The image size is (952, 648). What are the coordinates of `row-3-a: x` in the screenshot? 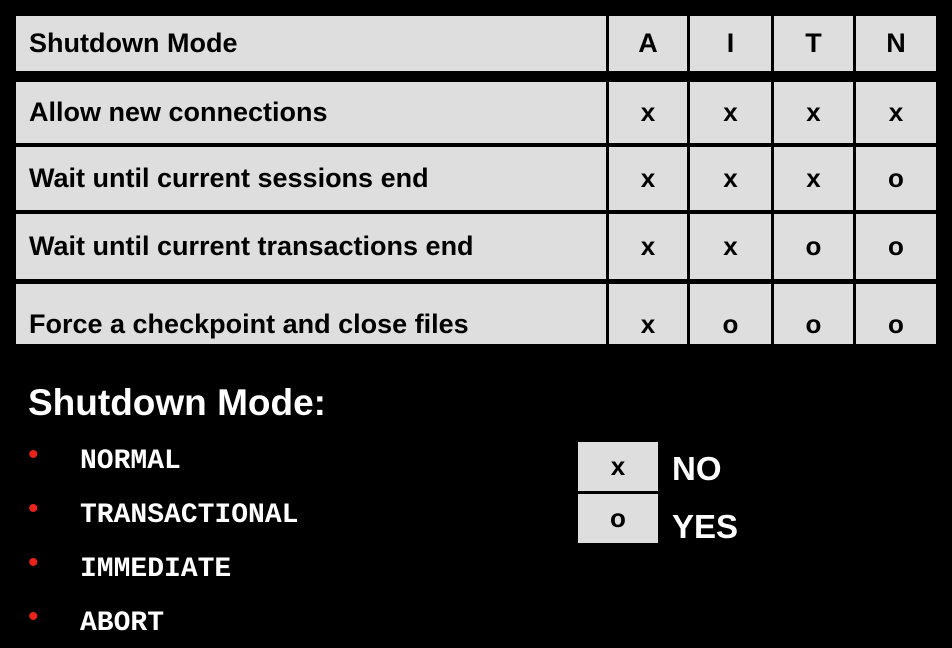 It's located at (648, 246).